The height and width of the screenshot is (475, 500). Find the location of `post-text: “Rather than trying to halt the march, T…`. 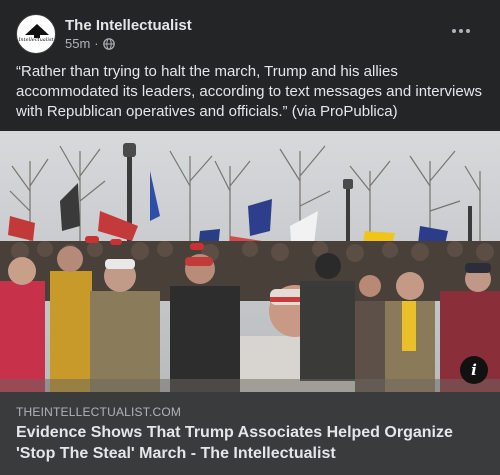

post-text: “Rather than trying to halt the march, T… is located at coordinates (249, 91).